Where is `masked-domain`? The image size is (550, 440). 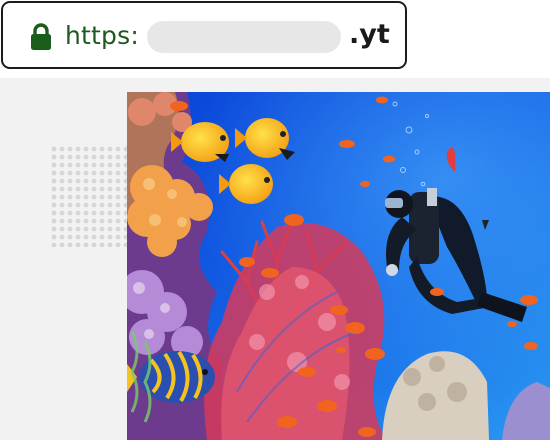 masked-domain is located at coordinates (244, 37).